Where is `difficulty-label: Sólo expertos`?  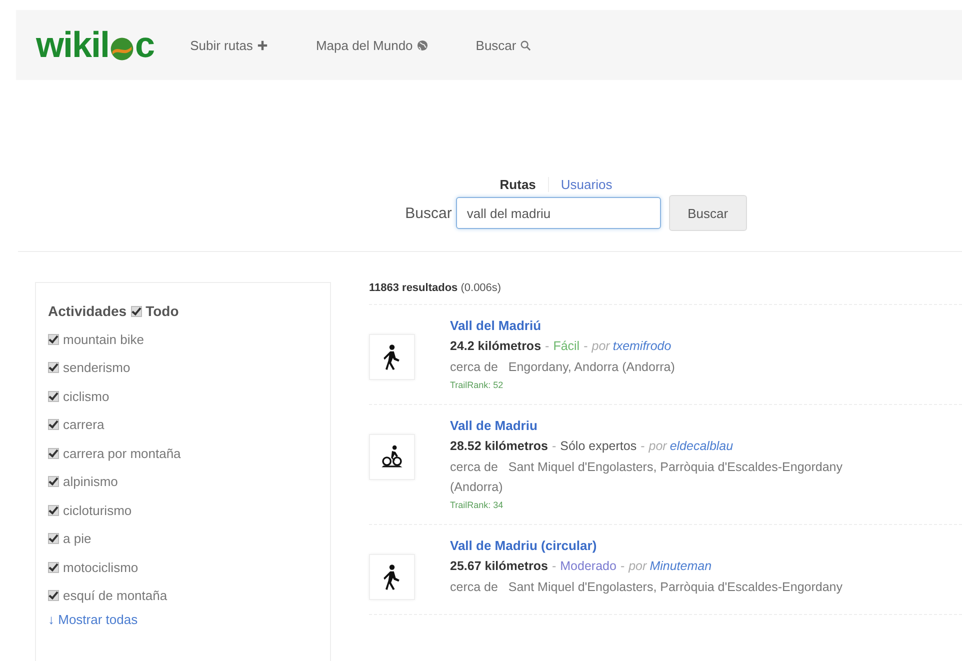
difficulty-label: Sólo expertos is located at coordinates (598, 446).